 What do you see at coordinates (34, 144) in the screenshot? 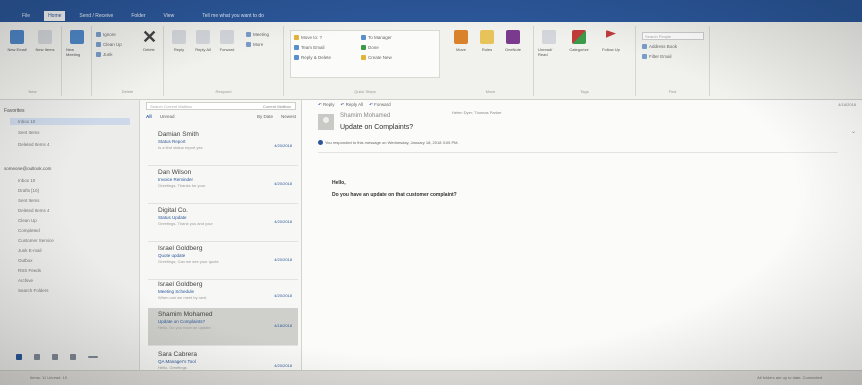
I see `folder-deleted-favorite: Deleted Items 4` at bounding box center [34, 144].